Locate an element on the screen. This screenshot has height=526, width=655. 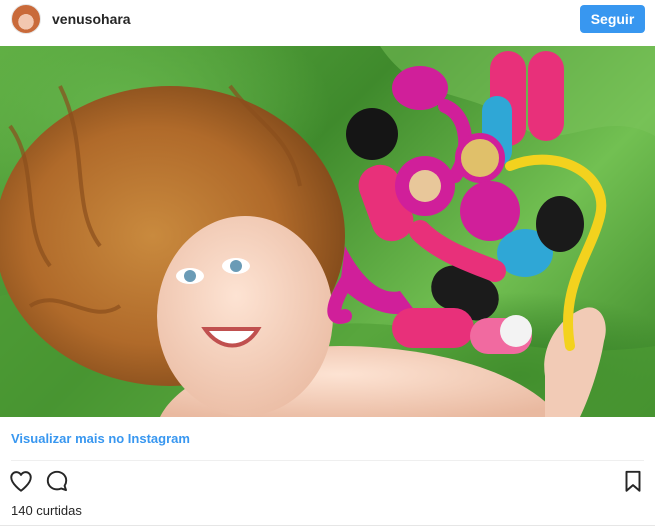
divider is located at coordinates (327, 460).